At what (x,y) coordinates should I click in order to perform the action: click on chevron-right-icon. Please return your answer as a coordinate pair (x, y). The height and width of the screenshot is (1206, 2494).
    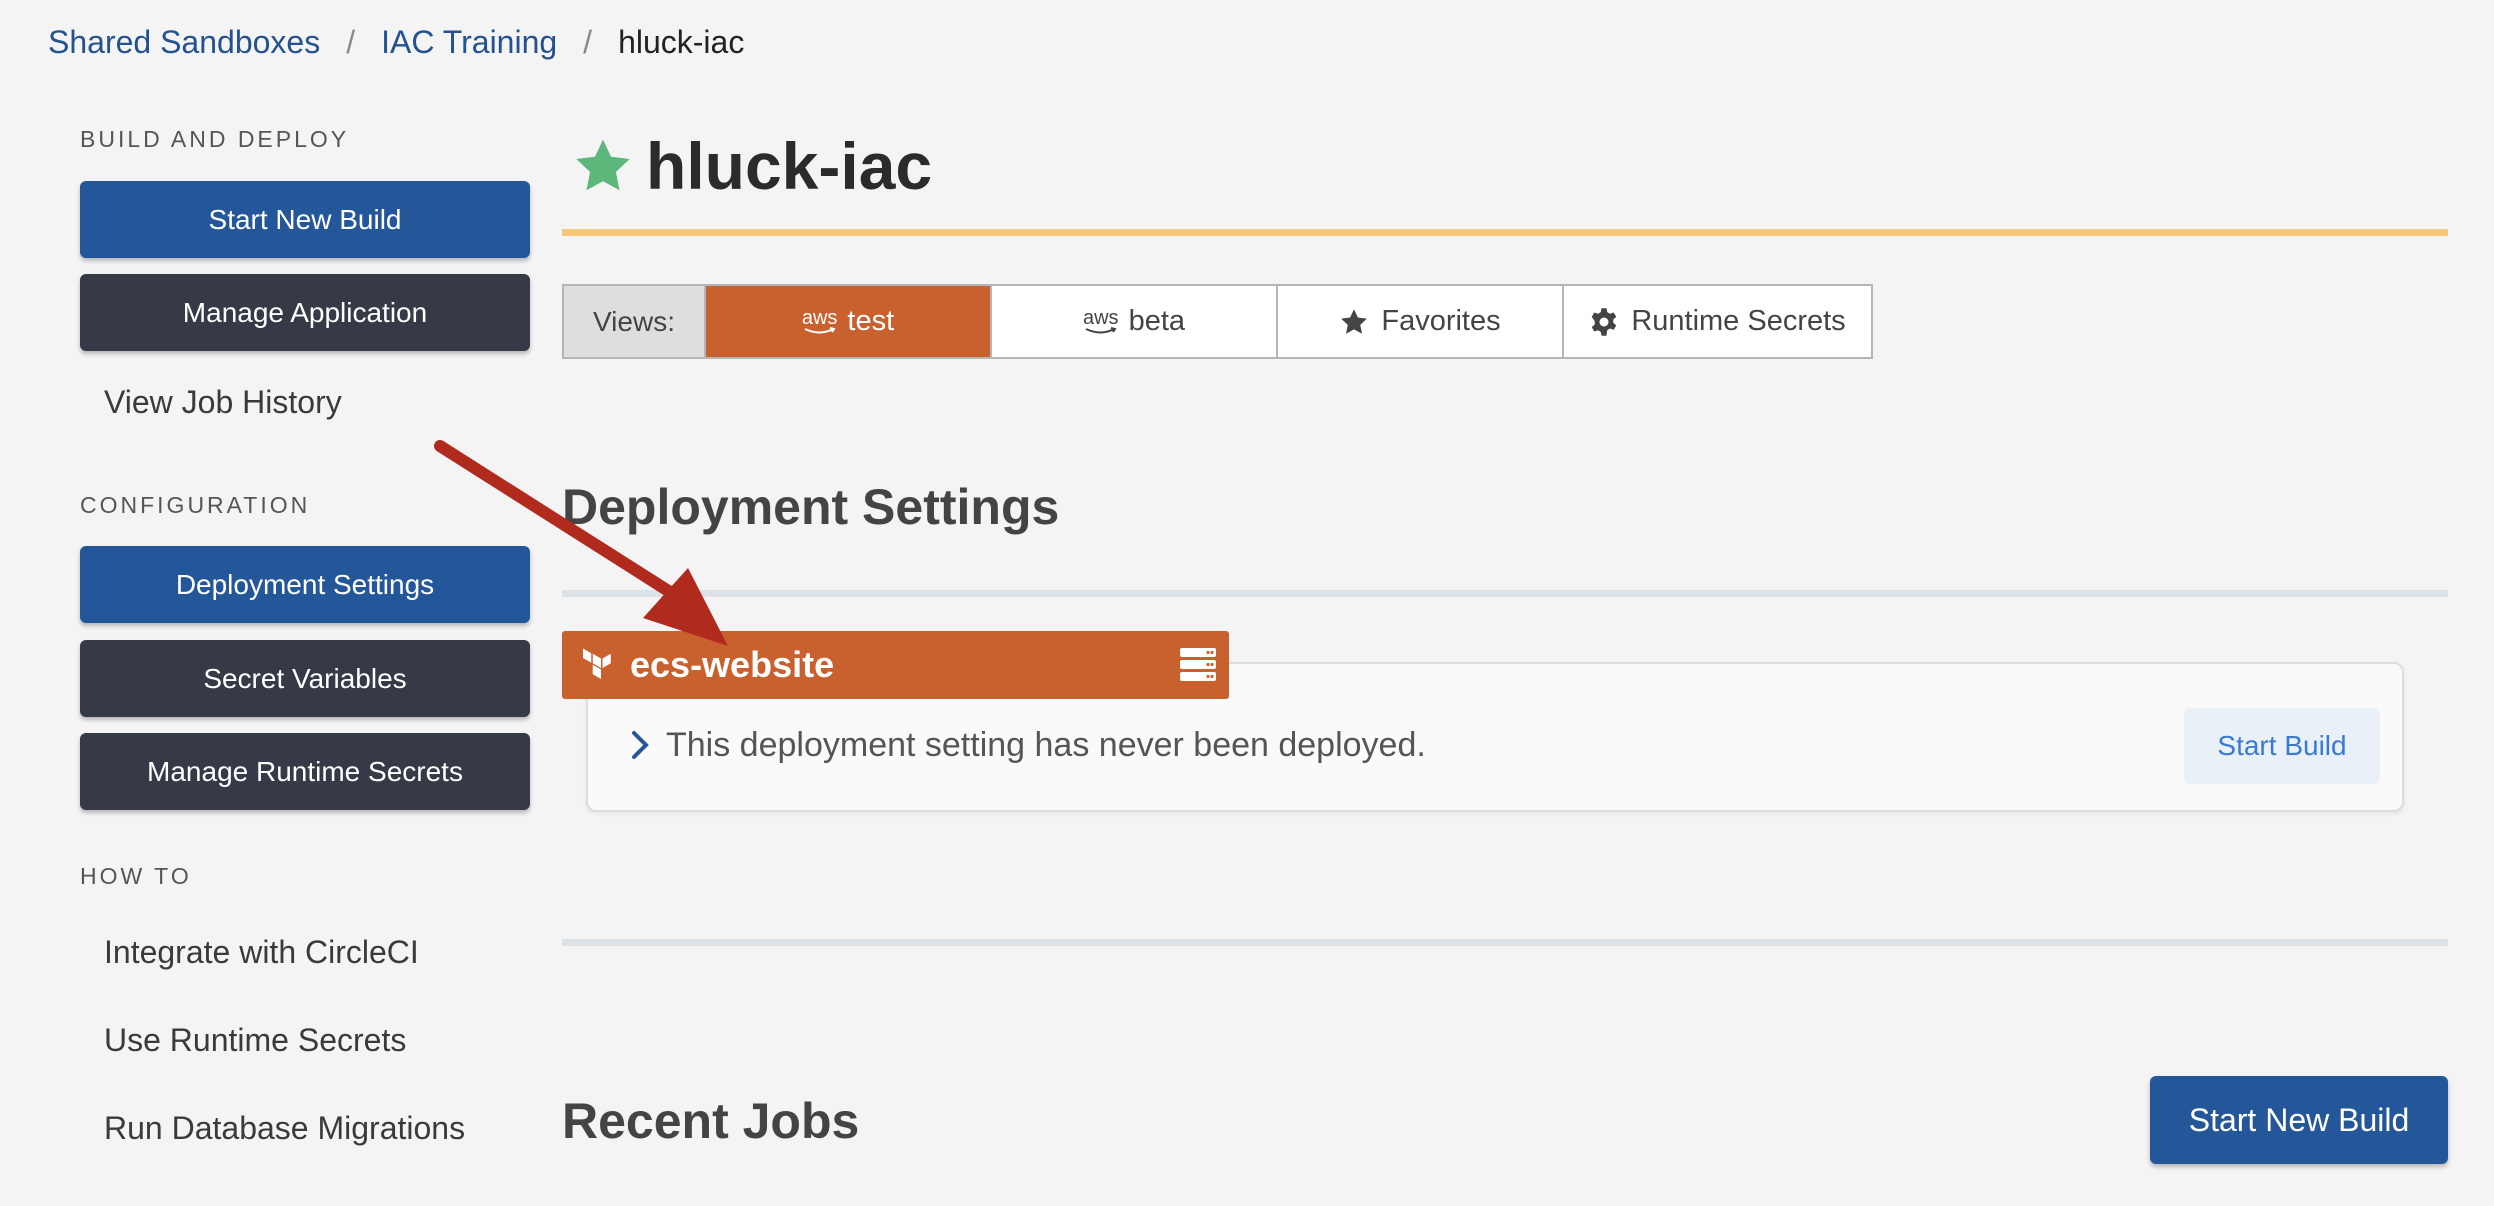
    Looking at the image, I should click on (641, 745).